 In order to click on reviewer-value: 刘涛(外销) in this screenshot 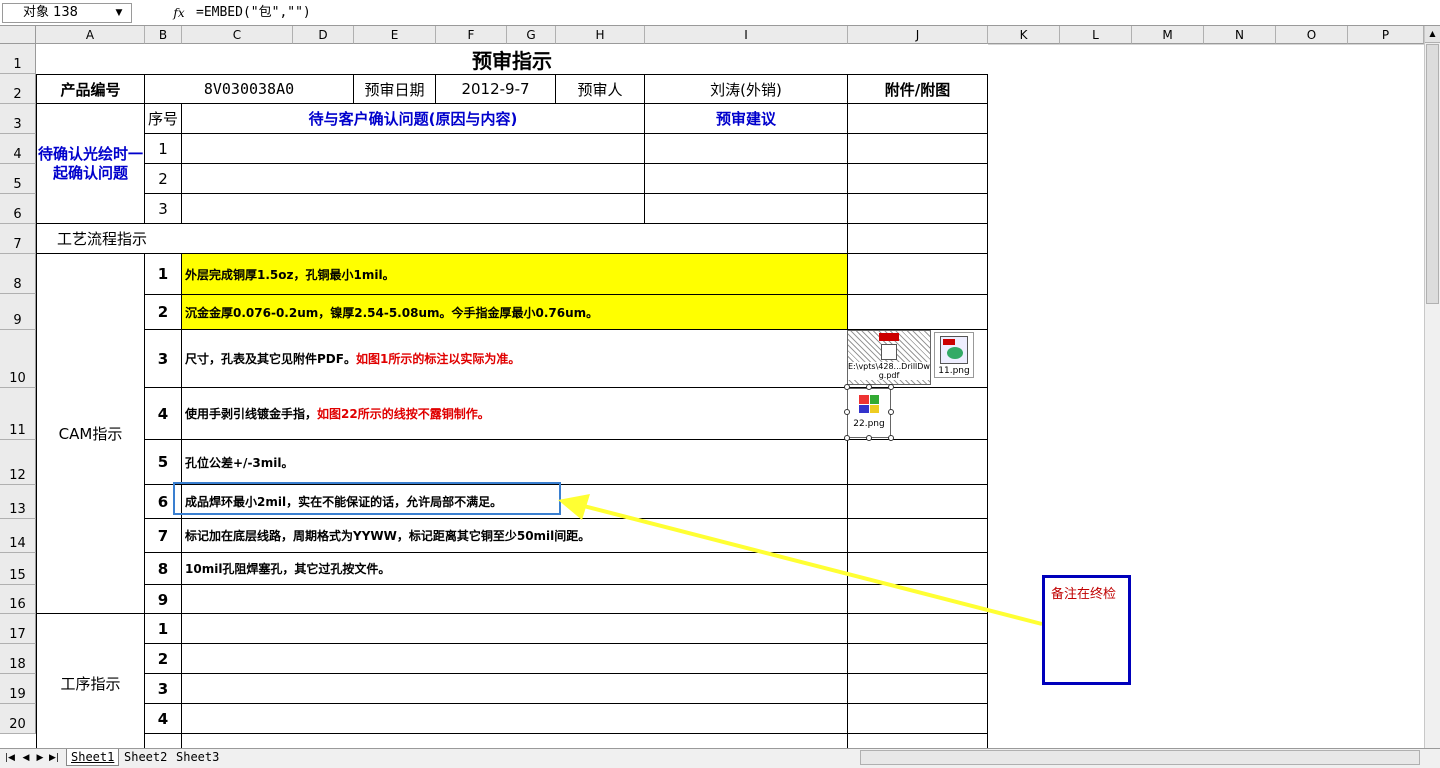, I will do `click(746, 89)`.